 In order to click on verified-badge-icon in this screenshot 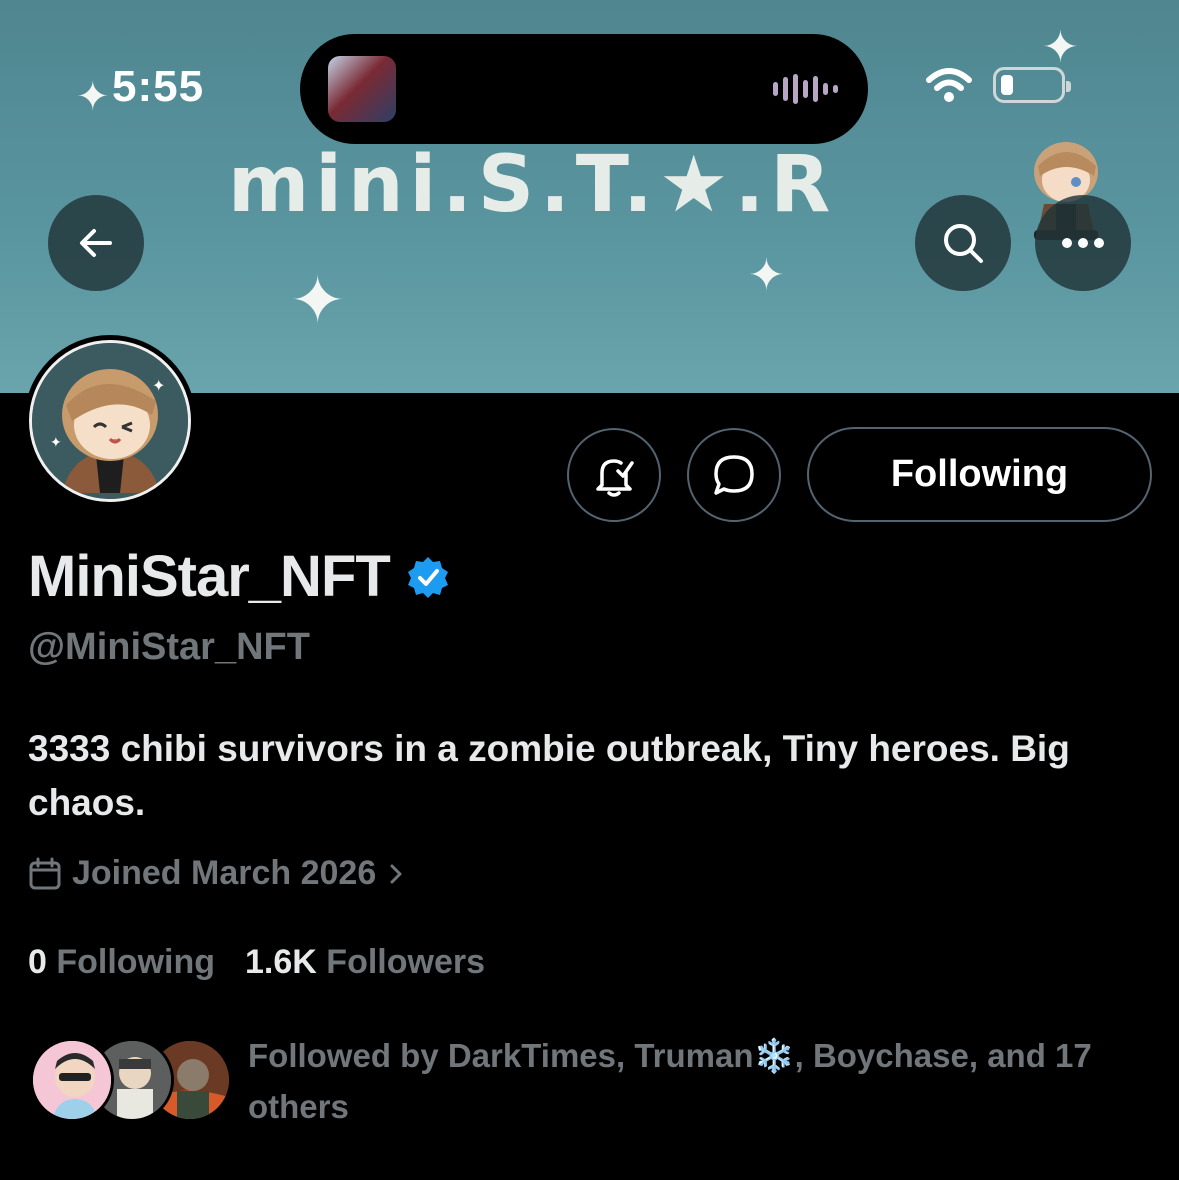, I will do `click(427, 577)`.